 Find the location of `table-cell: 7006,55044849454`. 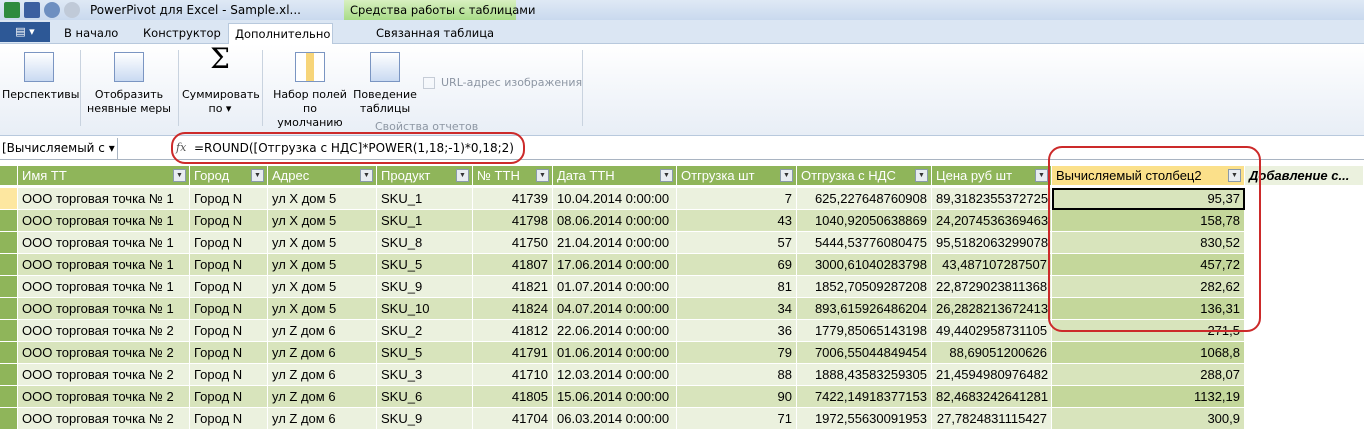

table-cell: 7006,55044849454 is located at coordinates (864, 353).